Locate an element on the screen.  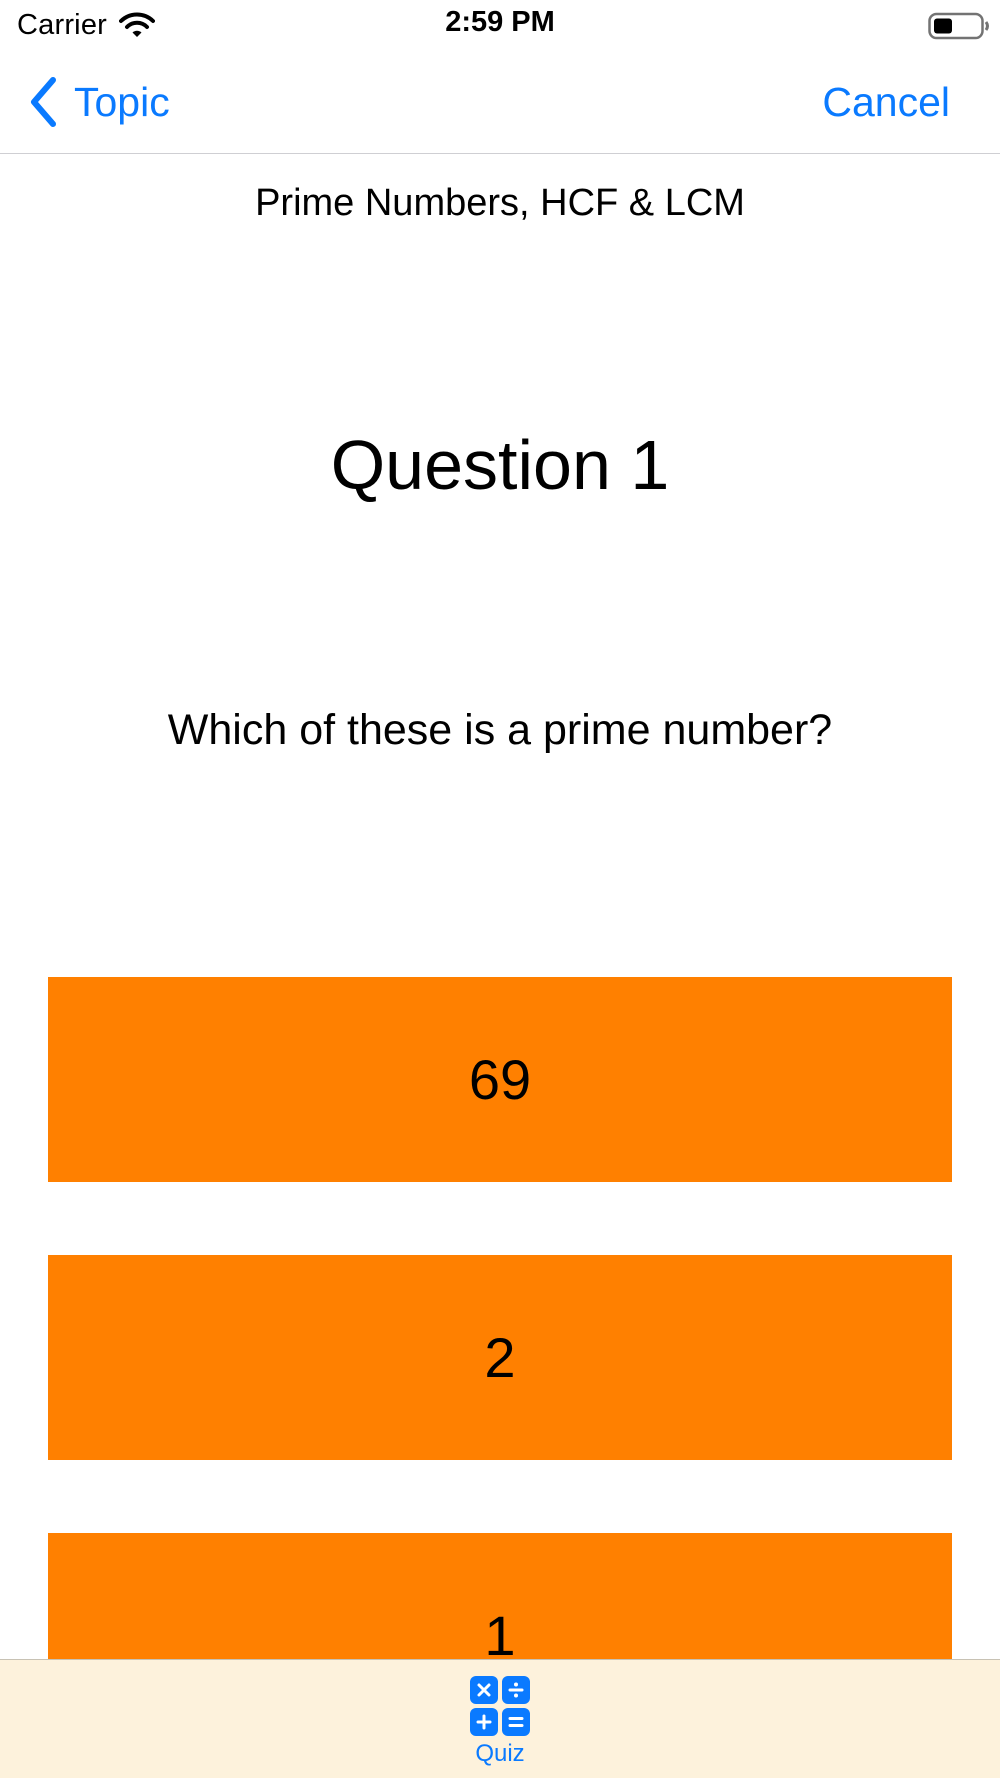
question-text: Which of these is a prime number? is located at coordinates (500, 730).